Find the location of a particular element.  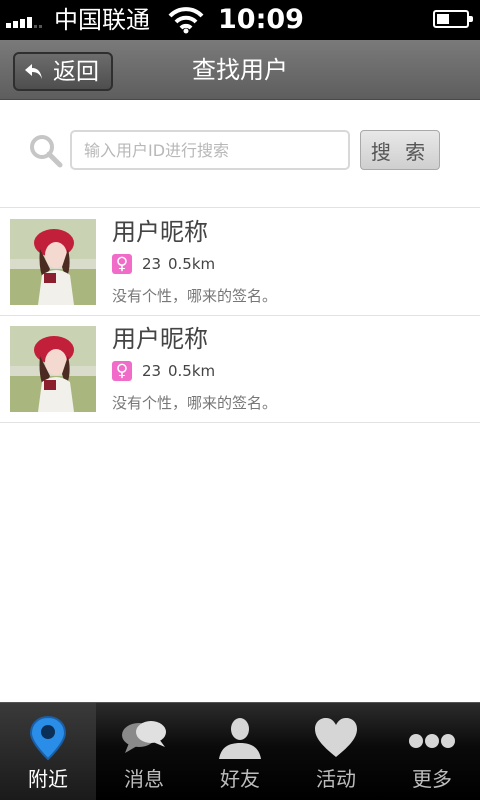

tab-label: 更多 is located at coordinates (432, 779).